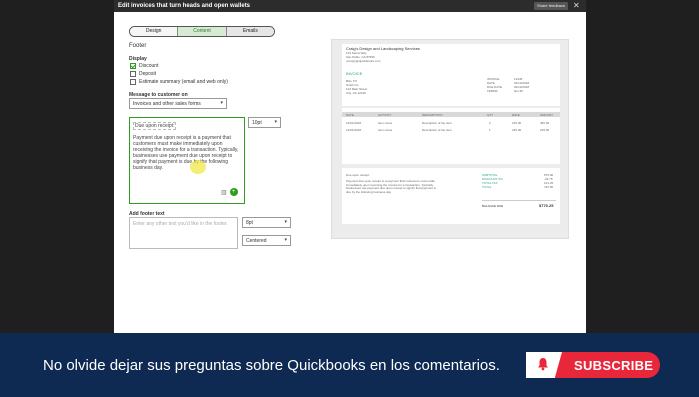  What do you see at coordinates (154, 31) in the screenshot?
I see `tab-design: Design` at bounding box center [154, 31].